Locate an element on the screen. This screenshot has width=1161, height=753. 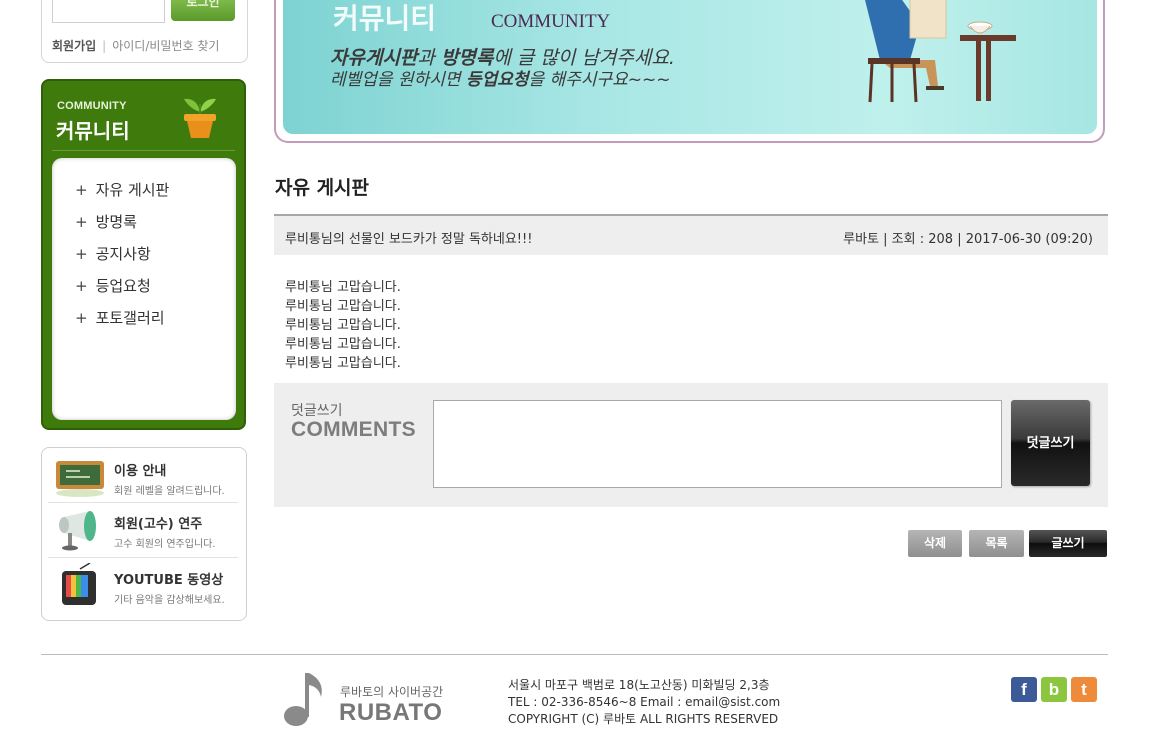
info-desc-youtube: 기타 음악을 감상해보세요. is located at coordinates (169, 600).